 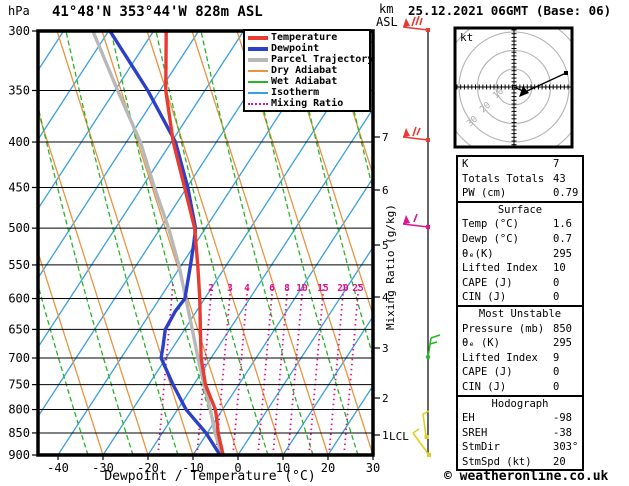 I want to click on svg-text: 2, so click(x=385, y=398).